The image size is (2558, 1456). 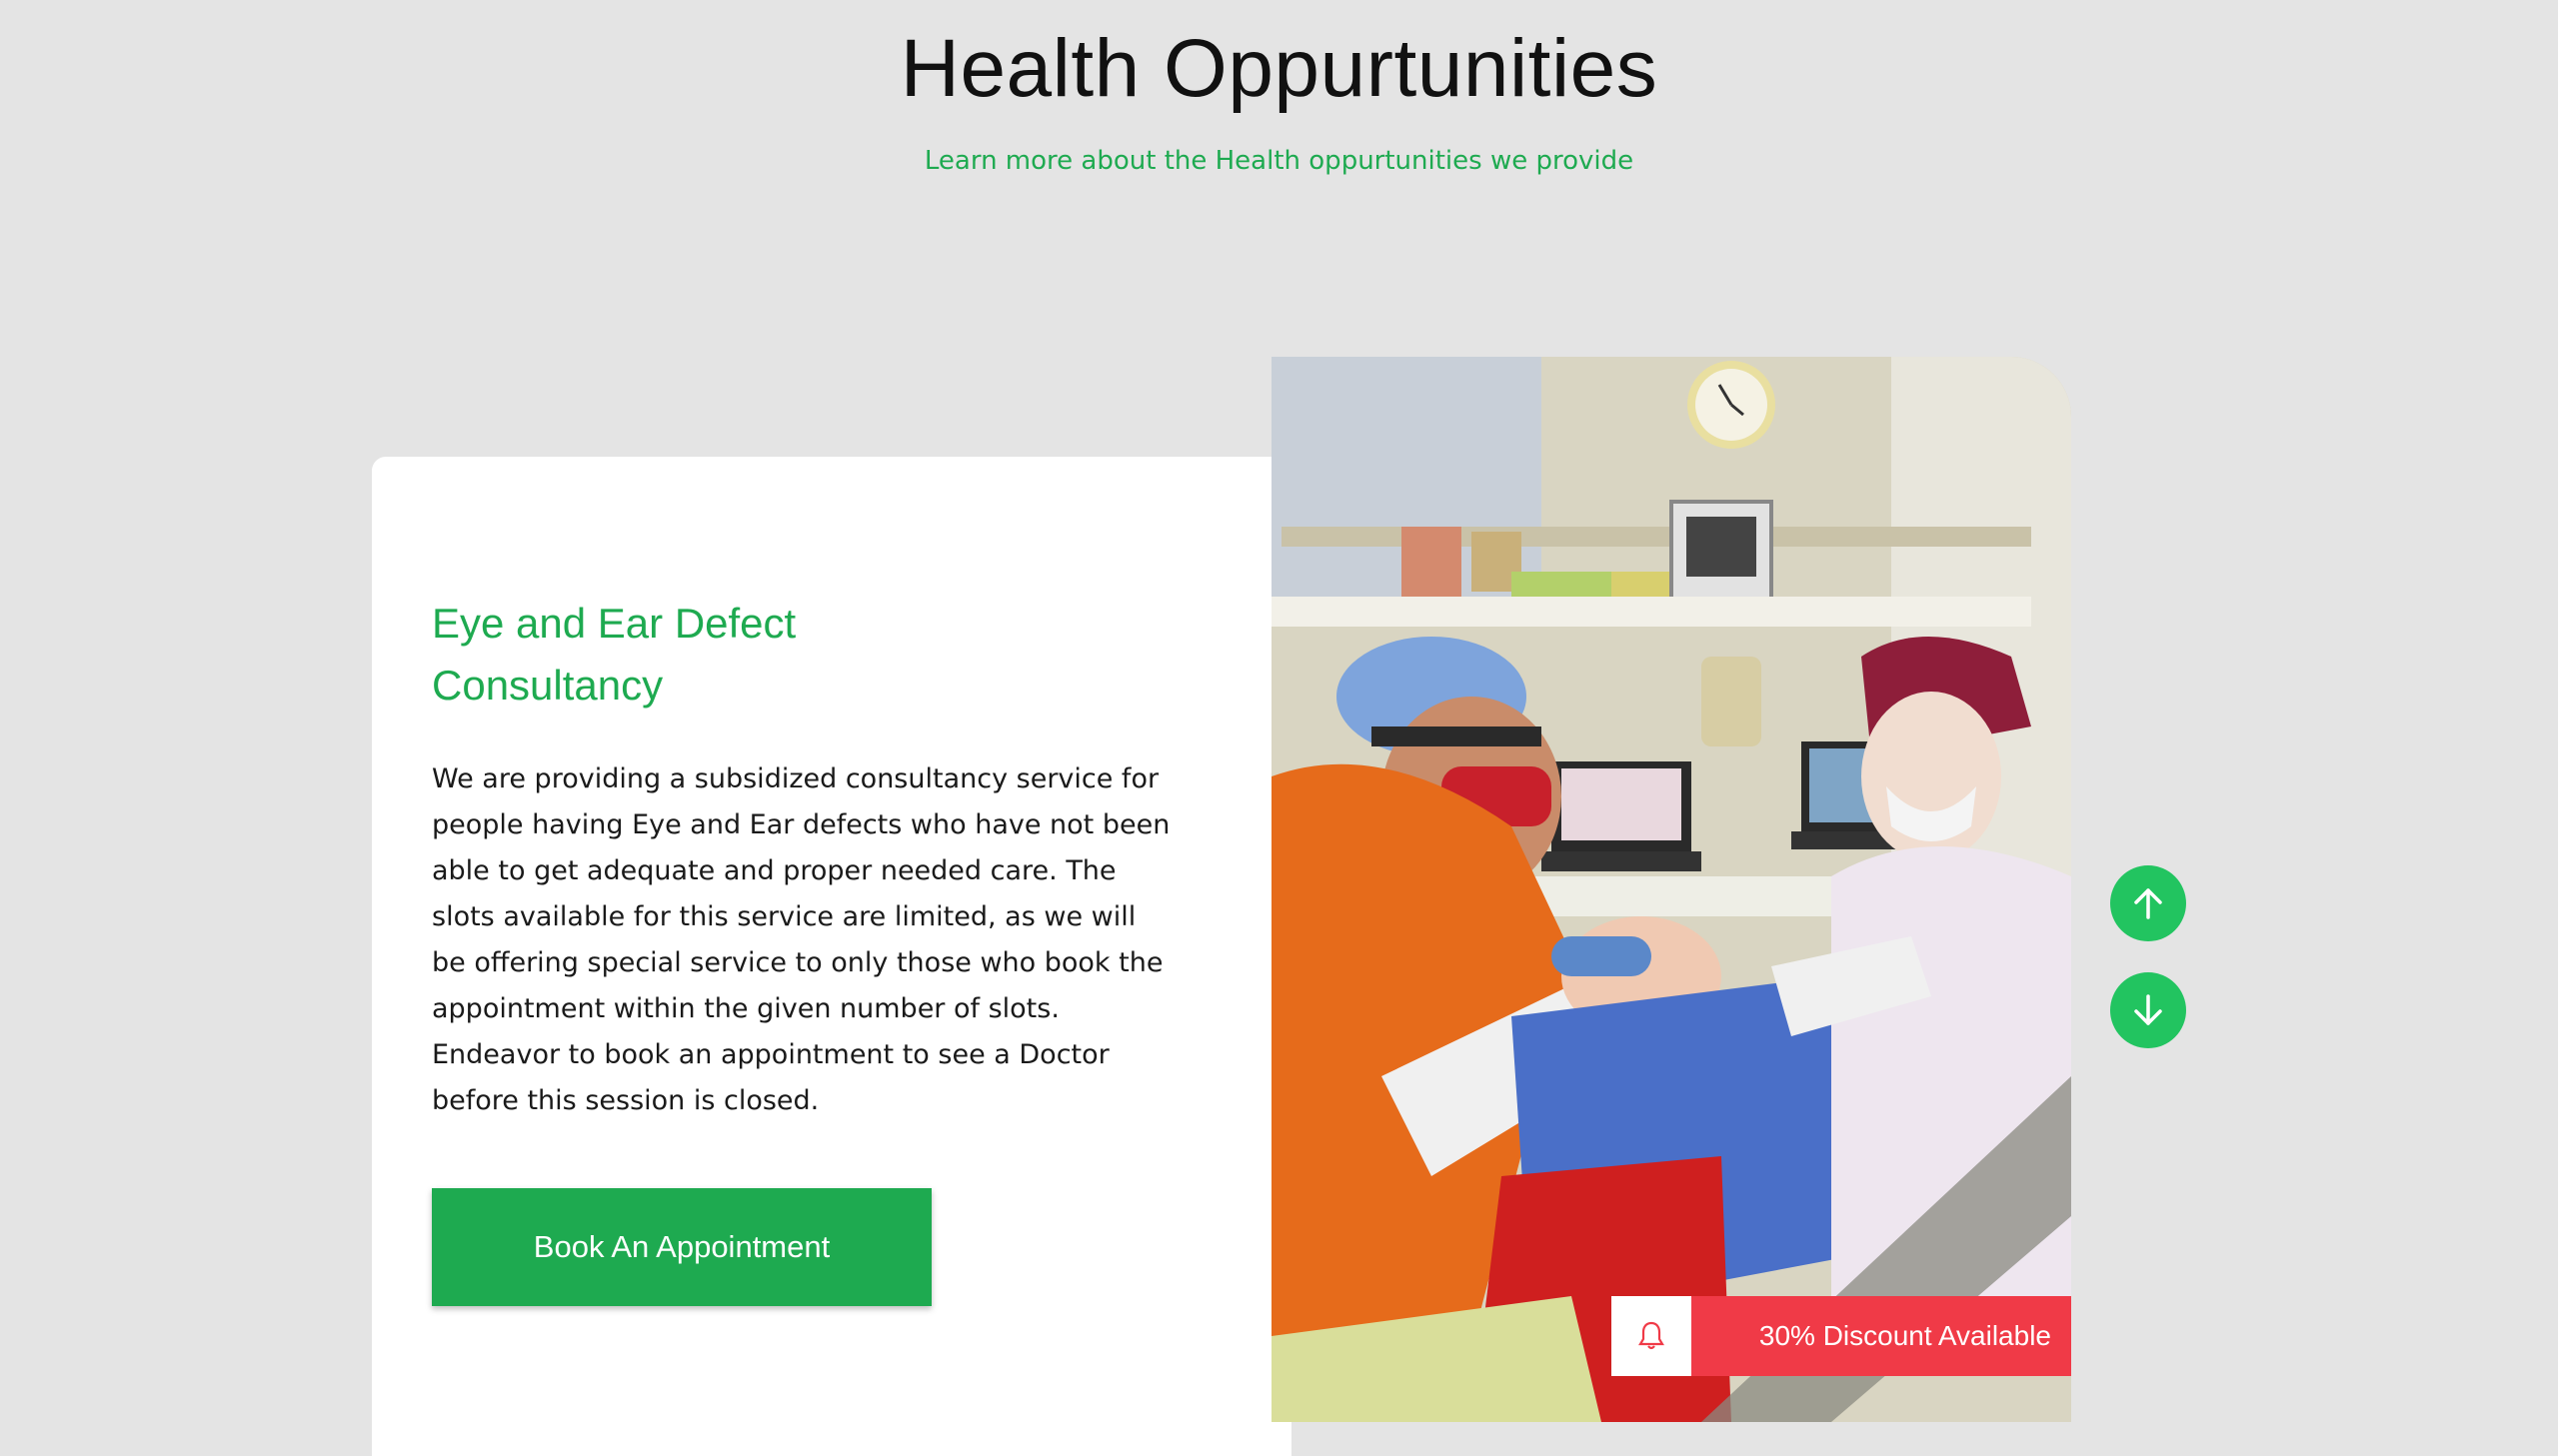 I want to click on arrow-down-icon, so click(x=2148, y=1010).